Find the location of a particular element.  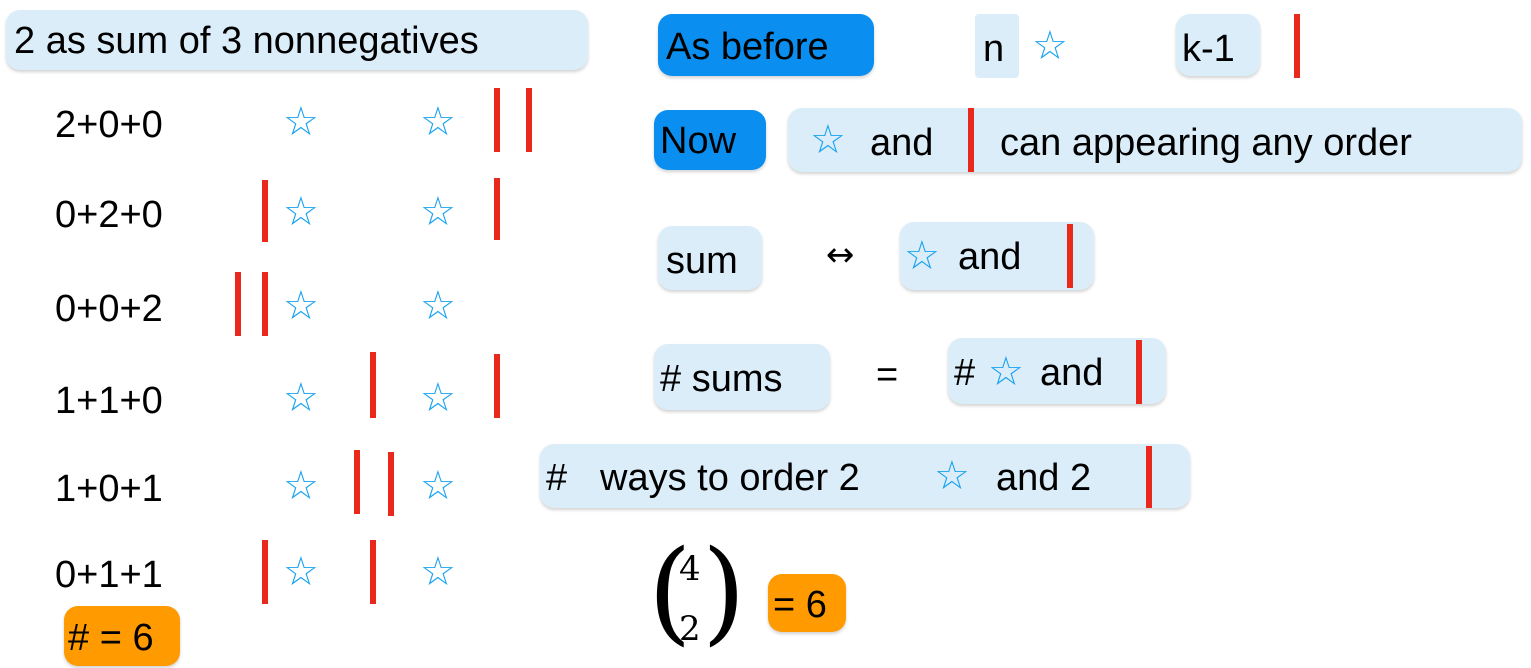

sums-rhs-and: and is located at coordinates (1072, 373).